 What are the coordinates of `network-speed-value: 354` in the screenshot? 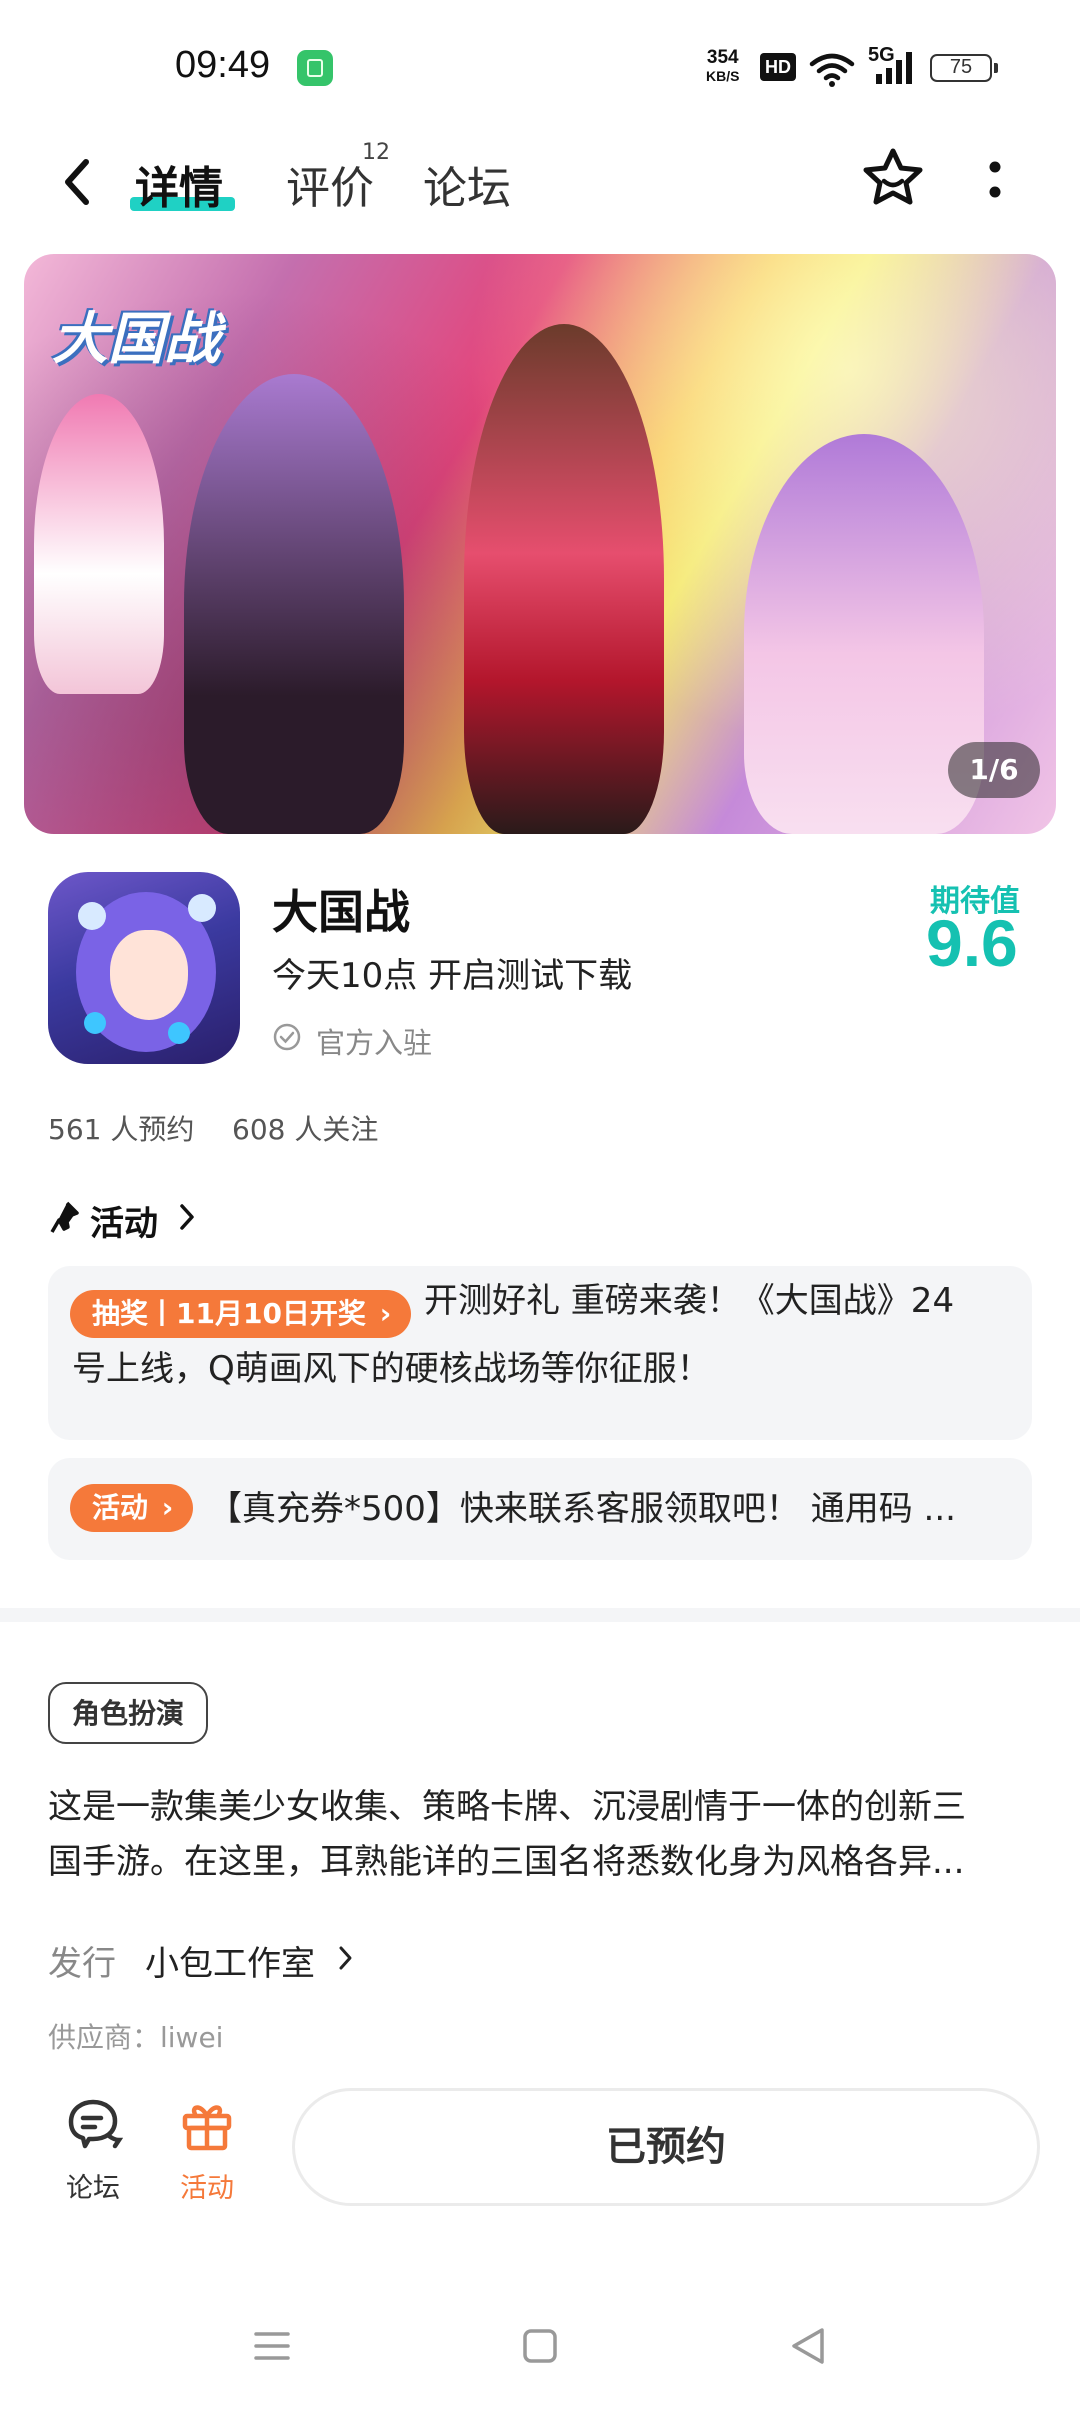 It's located at (722, 57).